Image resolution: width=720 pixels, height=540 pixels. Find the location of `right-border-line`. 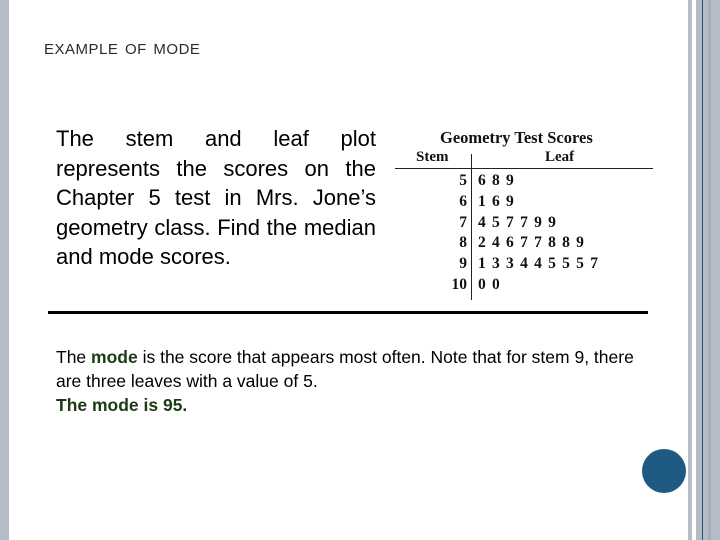

right-border-line is located at coordinates (702, 270).